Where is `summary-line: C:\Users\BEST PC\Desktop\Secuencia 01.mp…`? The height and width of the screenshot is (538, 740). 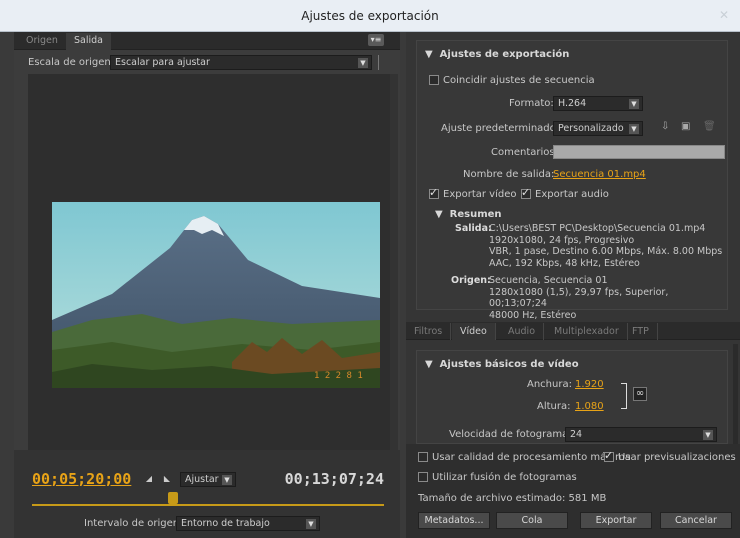
summary-line: C:\Users\BEST PC\Desktop\Secuencia 01.mp… is located at coordinates (597, 228).